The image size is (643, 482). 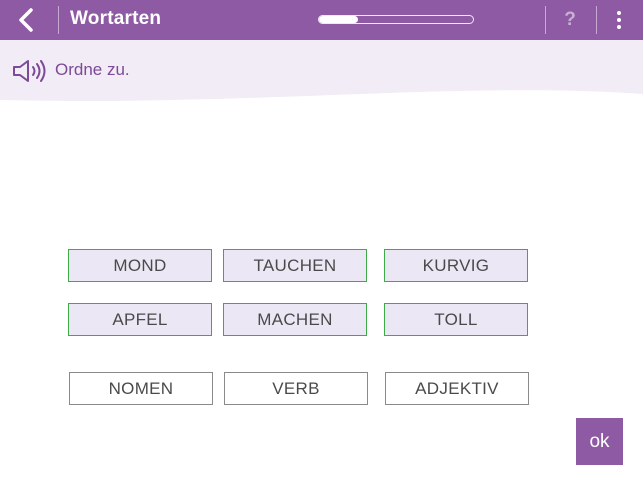 I want to click on top-bar: Wortarten ?, so click(x=321, y=20).